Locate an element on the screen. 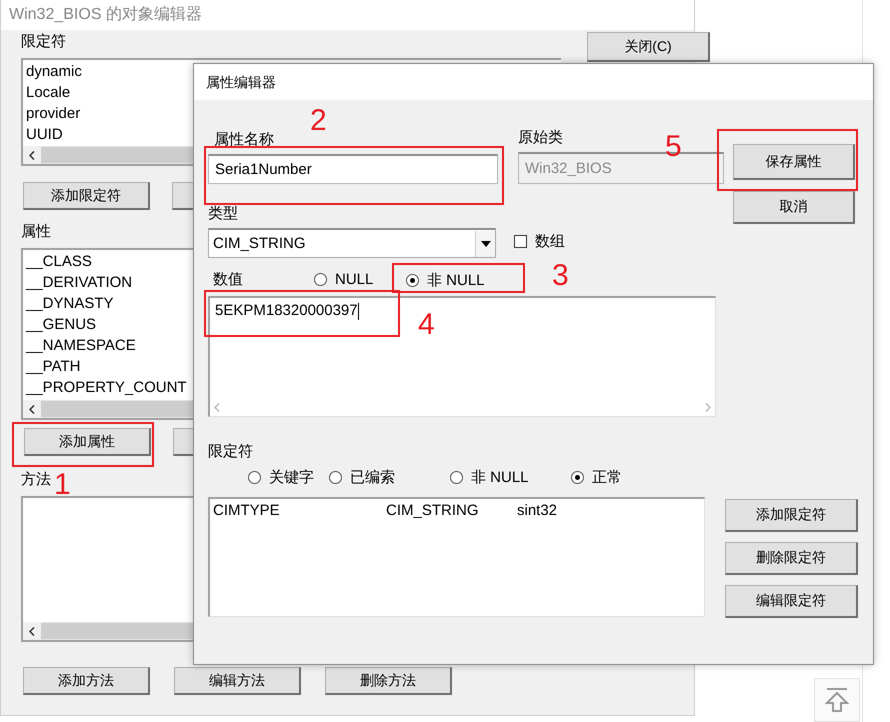  radio-label: 已编索 is located at coordinates (372, 477).